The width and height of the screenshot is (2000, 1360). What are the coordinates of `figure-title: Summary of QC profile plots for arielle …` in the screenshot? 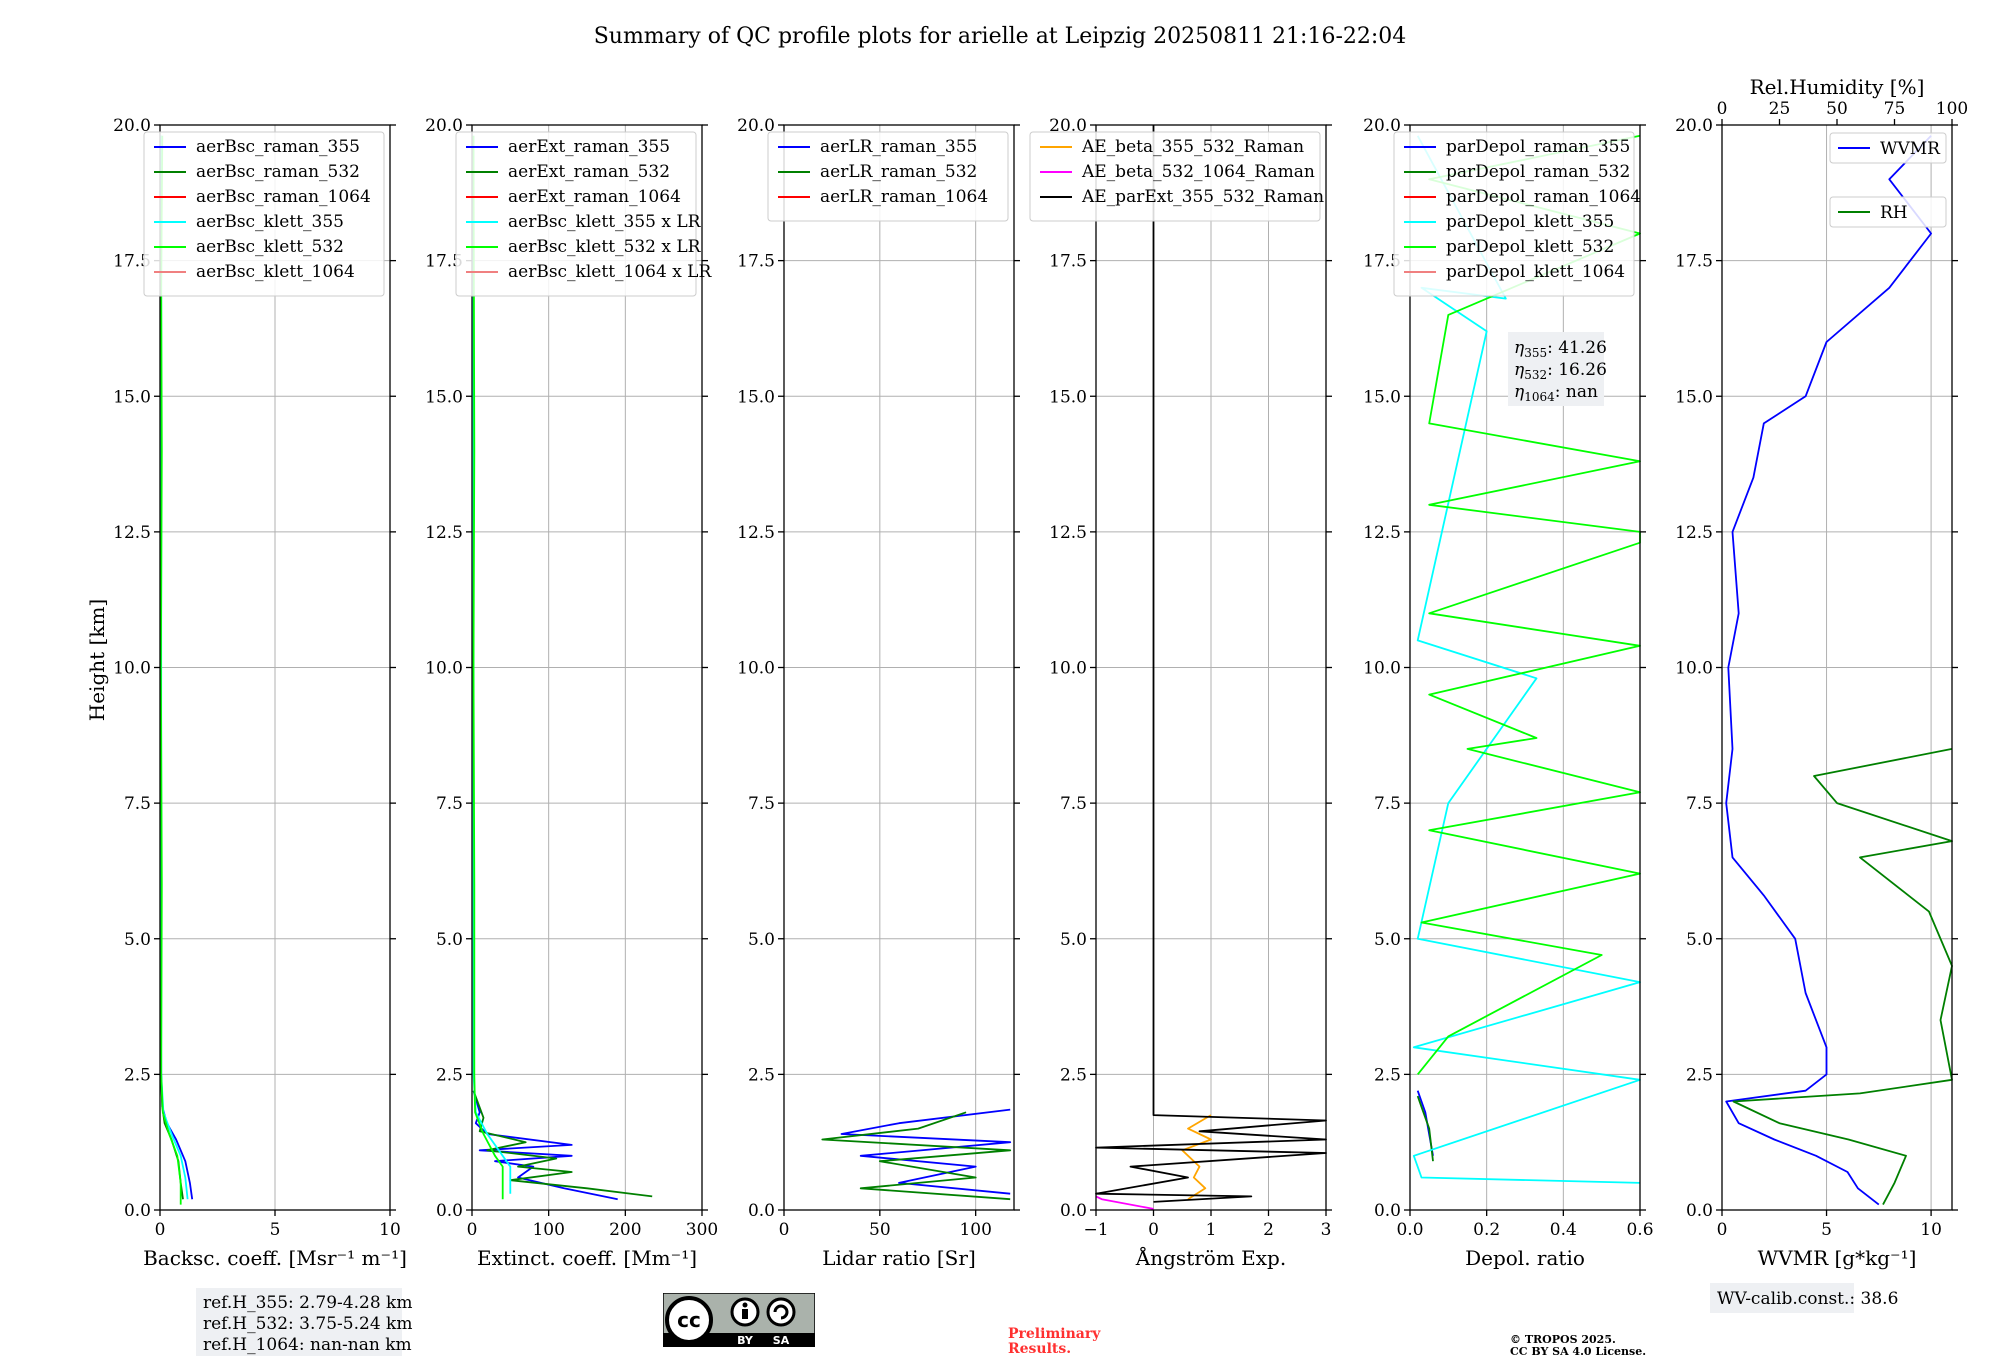 It's located at (1000, 36).